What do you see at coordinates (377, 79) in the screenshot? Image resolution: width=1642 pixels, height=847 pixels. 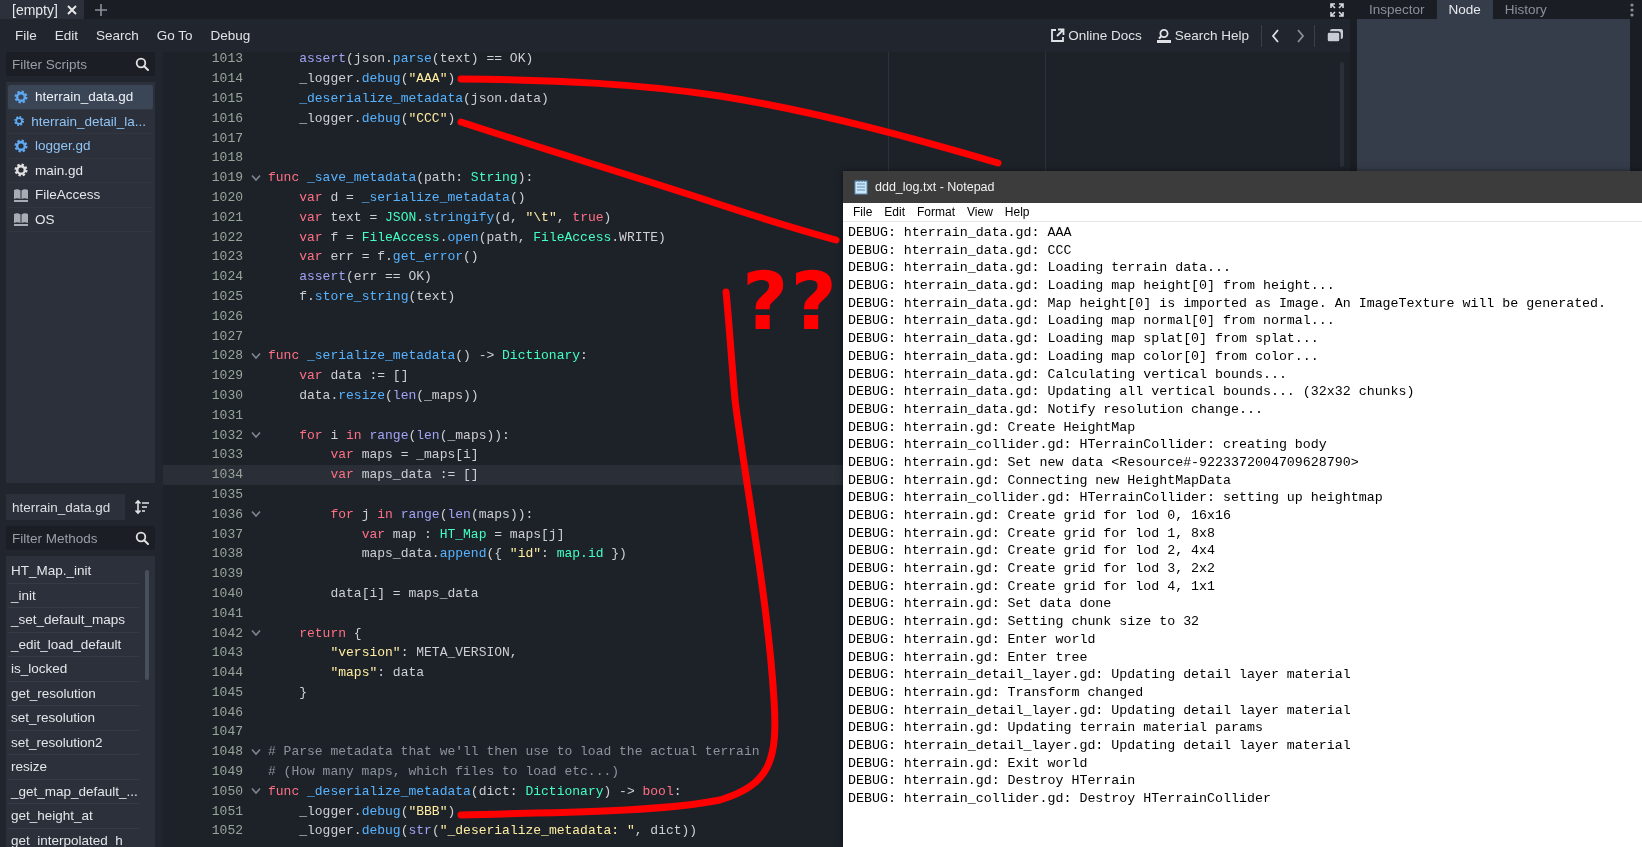 I see `code-line: _logger.debug("AAA")` at bounding box center [377, 79].